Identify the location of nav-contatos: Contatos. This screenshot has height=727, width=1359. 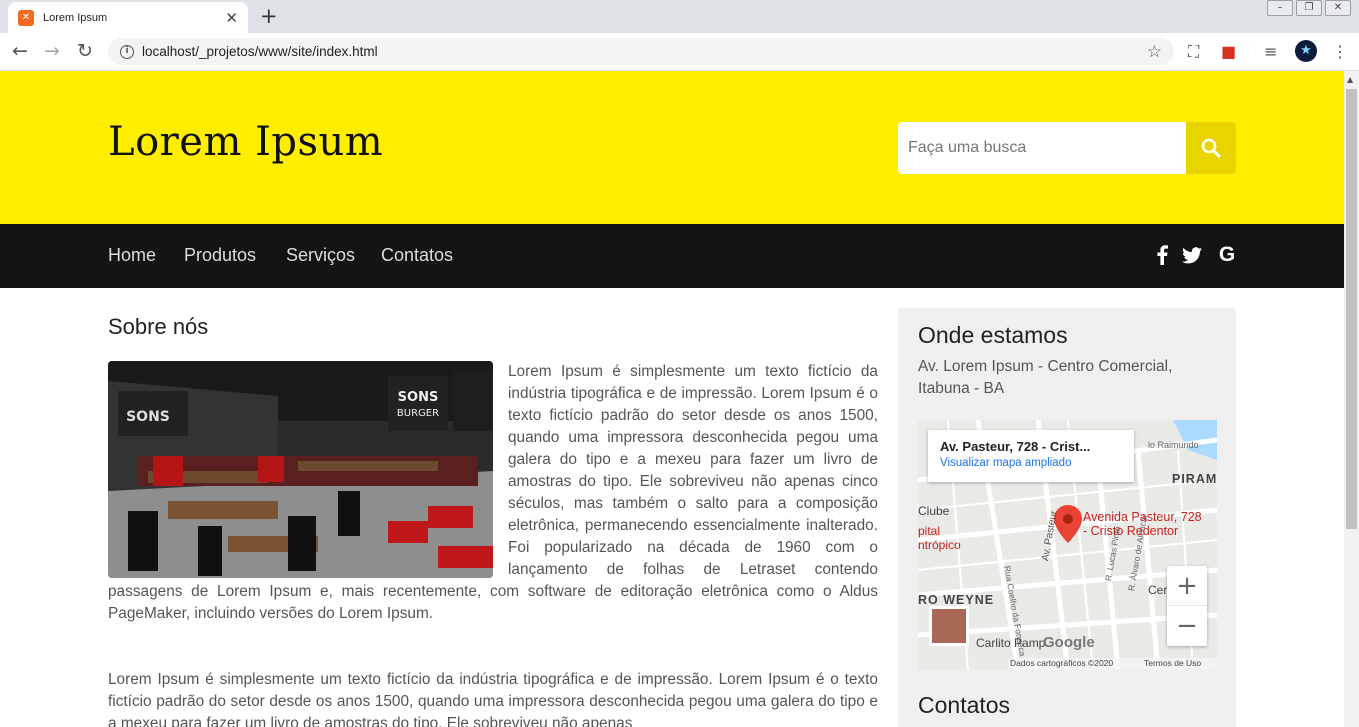
(417, 255).